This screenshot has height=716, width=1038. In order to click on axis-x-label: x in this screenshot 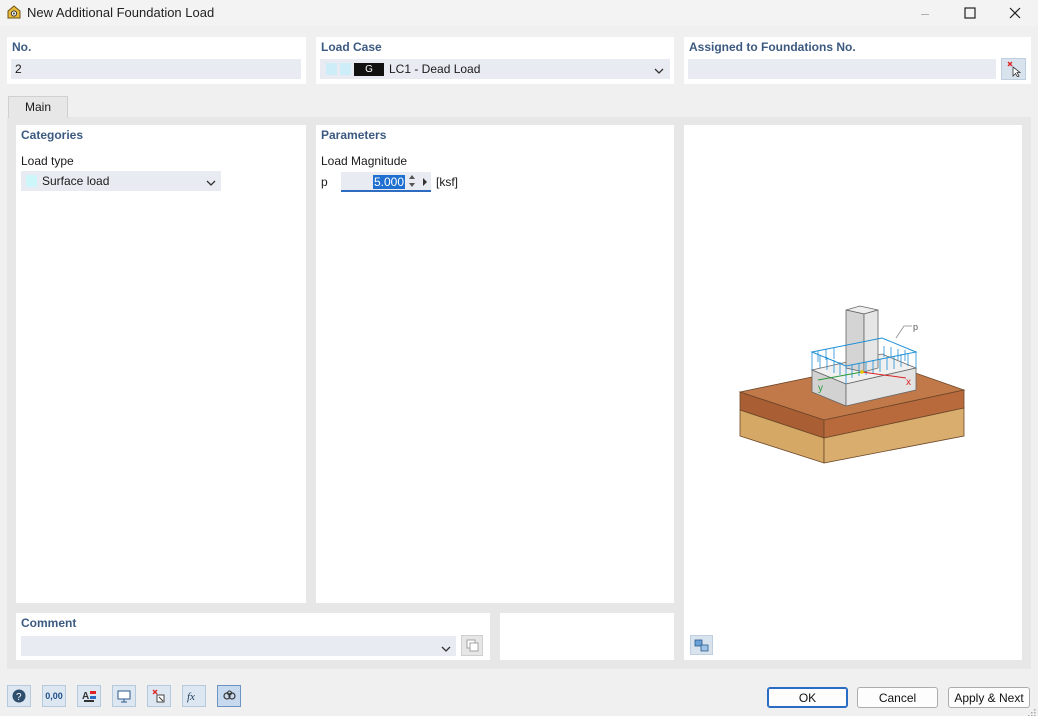, I will do `click(908, 382)`.